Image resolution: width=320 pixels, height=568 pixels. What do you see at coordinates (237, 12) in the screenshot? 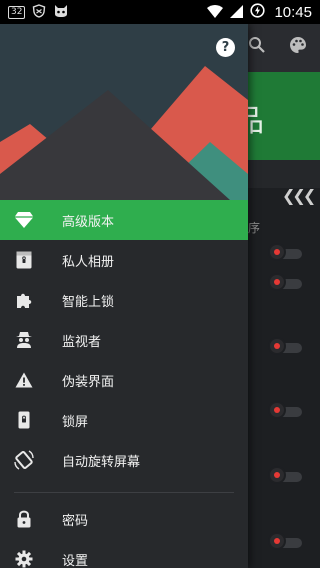
I see `signal-icon` at bounding box center [237, 12].